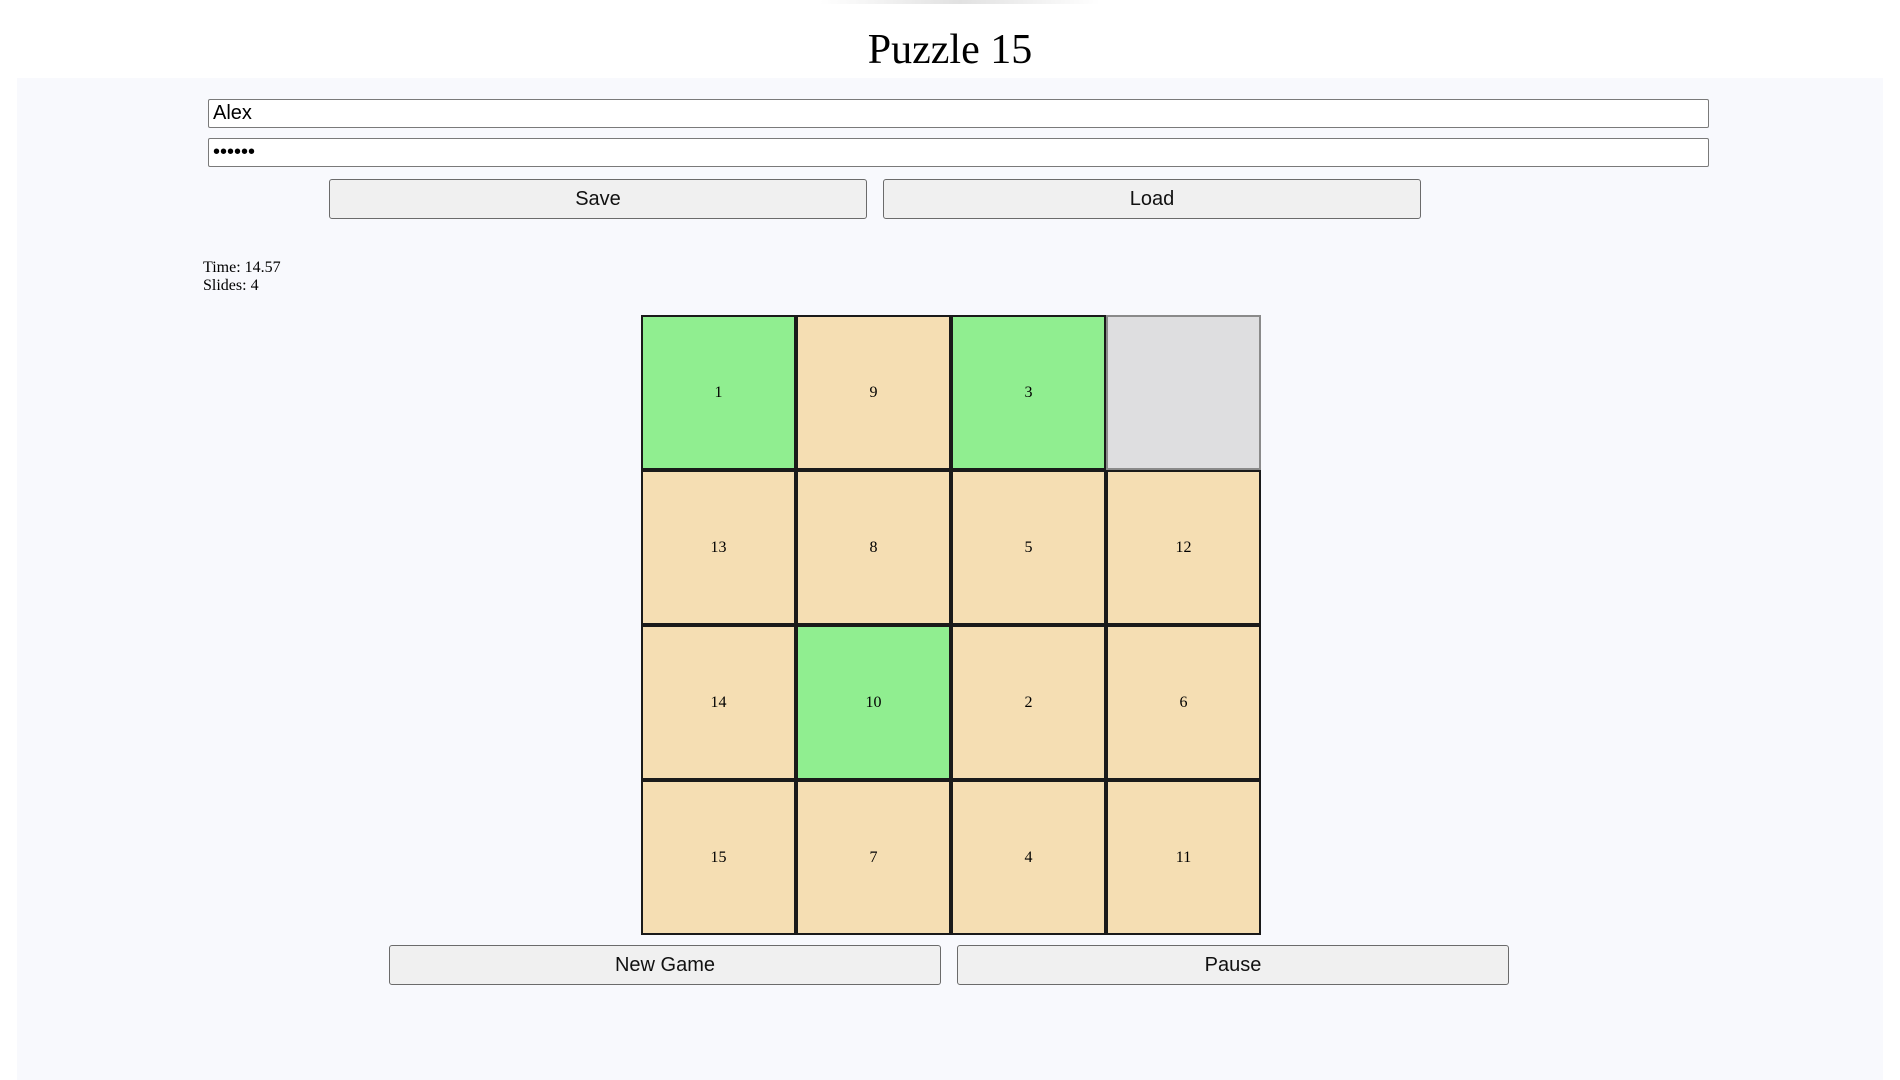  Describe the element at coordinates (958, 152) in the screenshot. I see `password-input` at that location.